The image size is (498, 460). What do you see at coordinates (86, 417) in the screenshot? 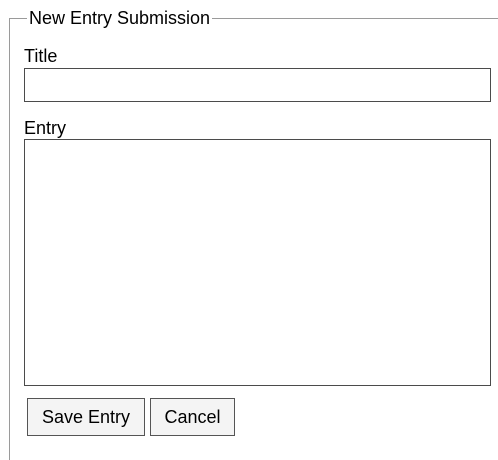
I see `save-entry-button: Save Entry` at bounding box center [86, 417].